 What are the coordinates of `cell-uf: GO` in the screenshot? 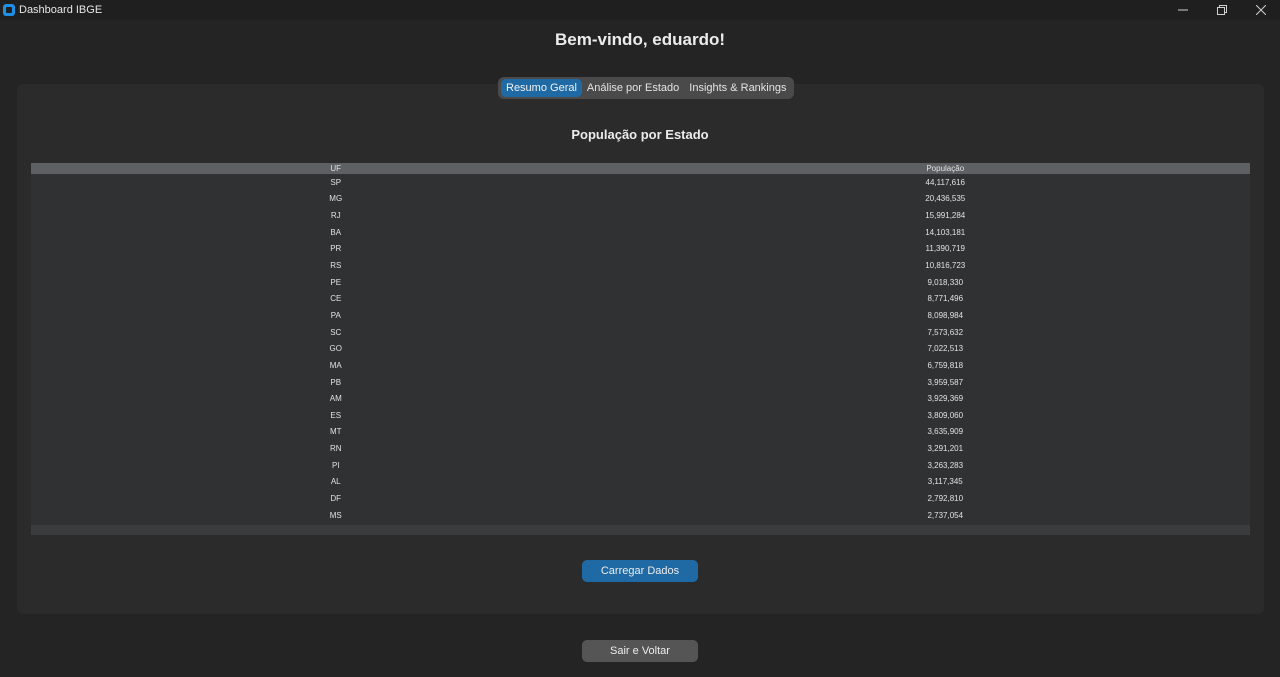 It's located at (335, 349).